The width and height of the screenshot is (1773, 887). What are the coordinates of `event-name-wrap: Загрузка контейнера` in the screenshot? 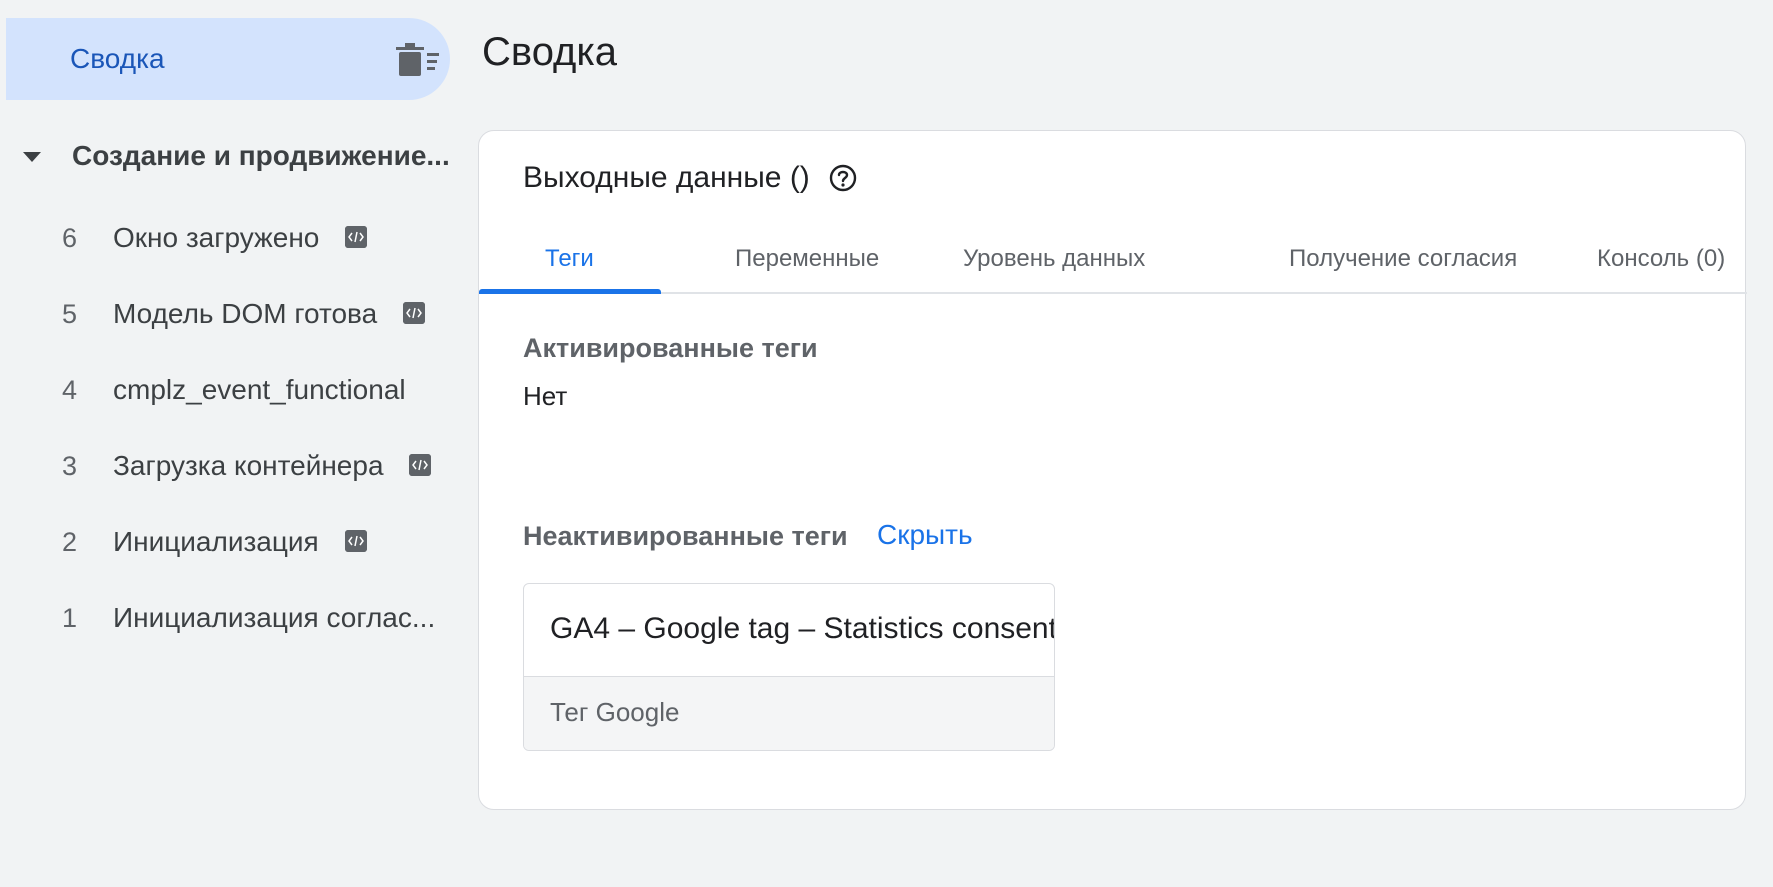 It's located at (272, 466).